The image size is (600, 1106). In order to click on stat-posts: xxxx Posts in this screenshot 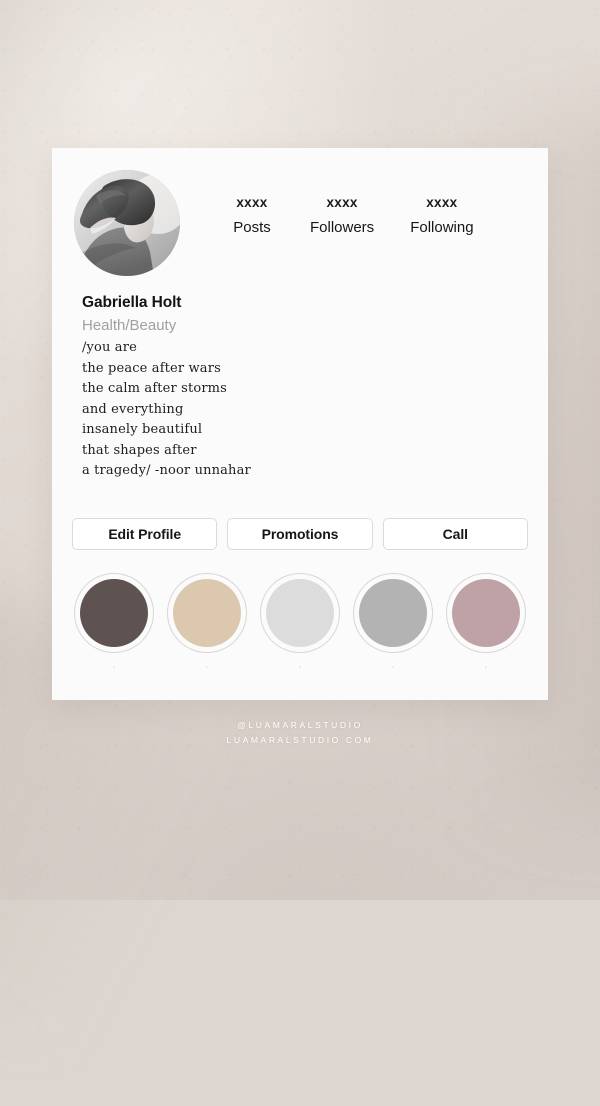, I will do `click(252, 216)`.